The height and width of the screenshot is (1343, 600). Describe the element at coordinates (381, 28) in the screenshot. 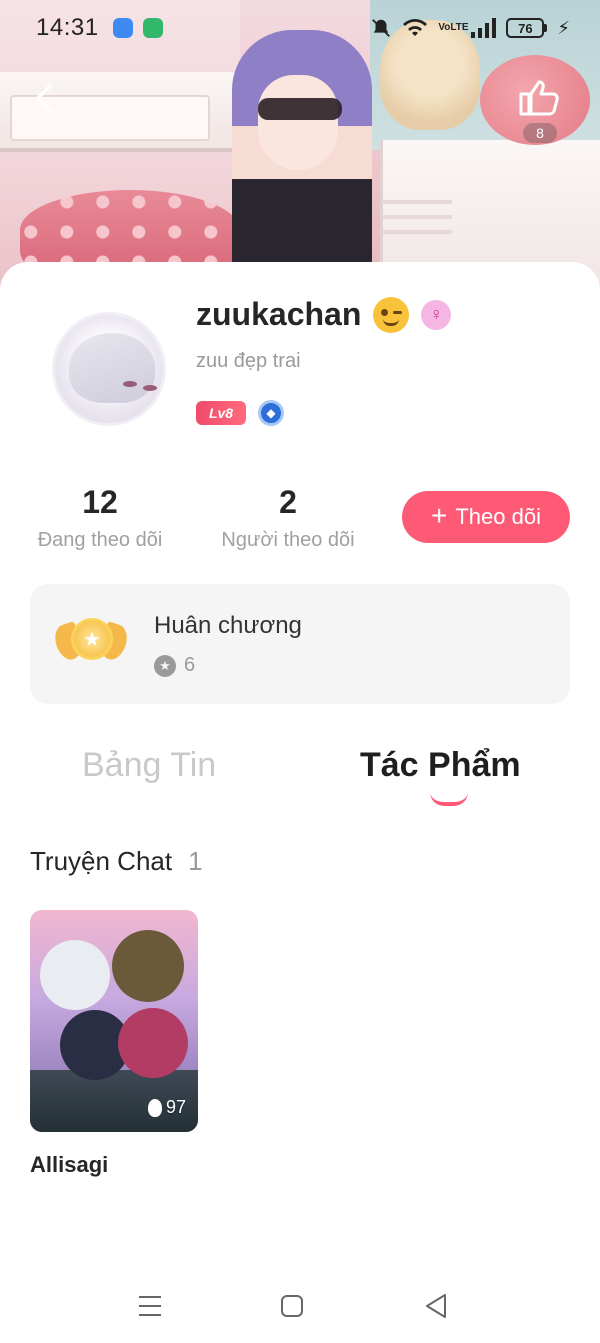

I see `mute-icon` at that location.